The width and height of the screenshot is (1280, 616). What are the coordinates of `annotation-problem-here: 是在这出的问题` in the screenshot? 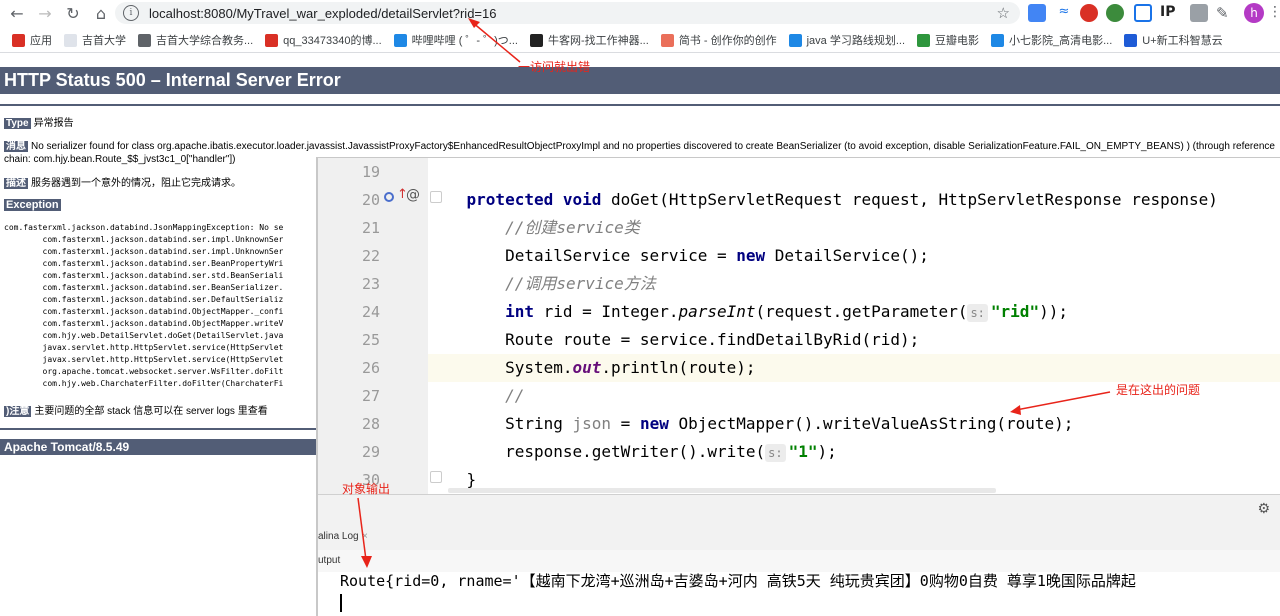 It's located at (1158, 390).